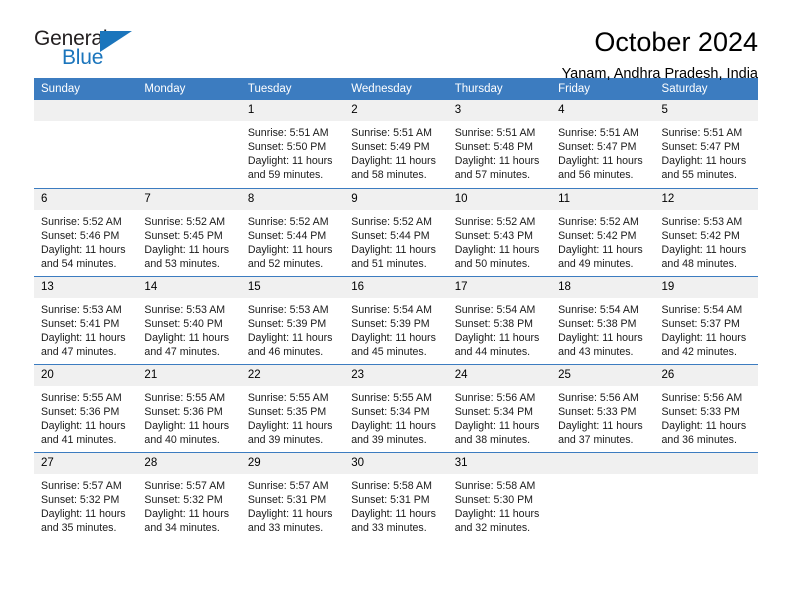 This screenshot has width=792, height=612. Describe the element at coordinates (495, 133) in the screenshot. I see `sunrise-time: Sunrise: 5:51 AM` at that location.